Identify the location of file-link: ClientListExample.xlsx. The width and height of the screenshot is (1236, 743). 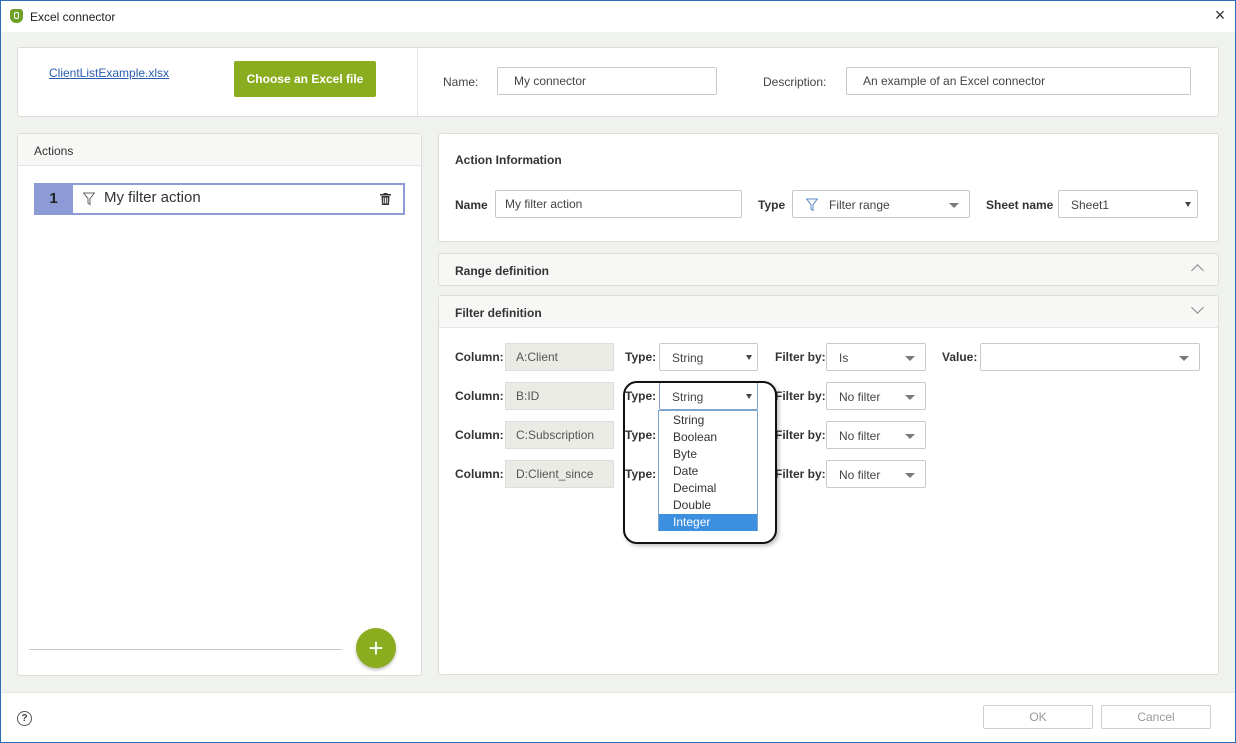
(109, 73).